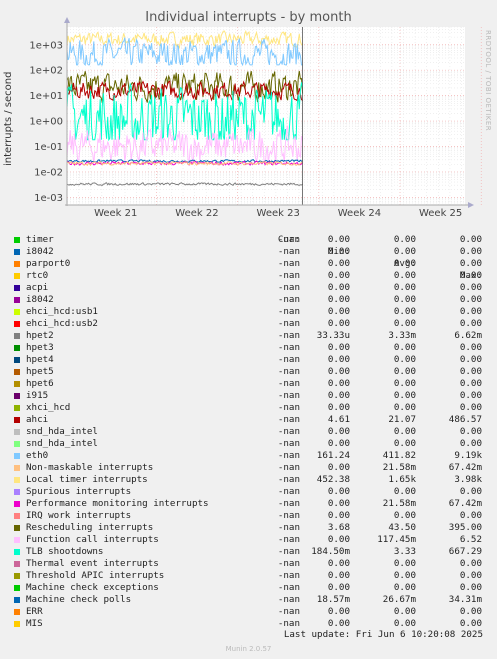  I want to click on x-axis-arrow, so click(471, 205).